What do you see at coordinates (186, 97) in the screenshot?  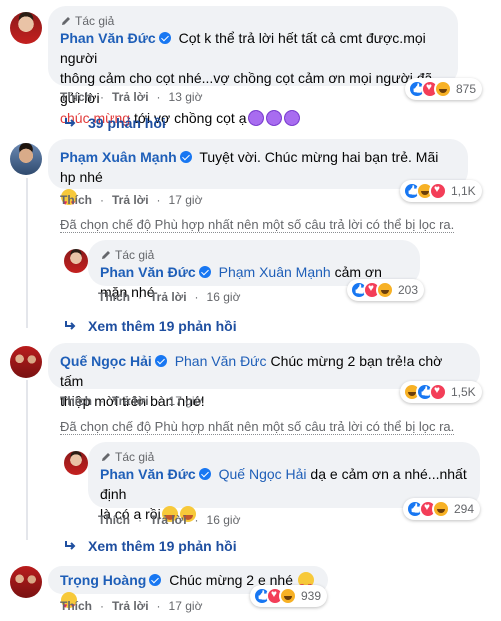 I see `timestamp: 13 giờ` at bounding box center [186, 97].